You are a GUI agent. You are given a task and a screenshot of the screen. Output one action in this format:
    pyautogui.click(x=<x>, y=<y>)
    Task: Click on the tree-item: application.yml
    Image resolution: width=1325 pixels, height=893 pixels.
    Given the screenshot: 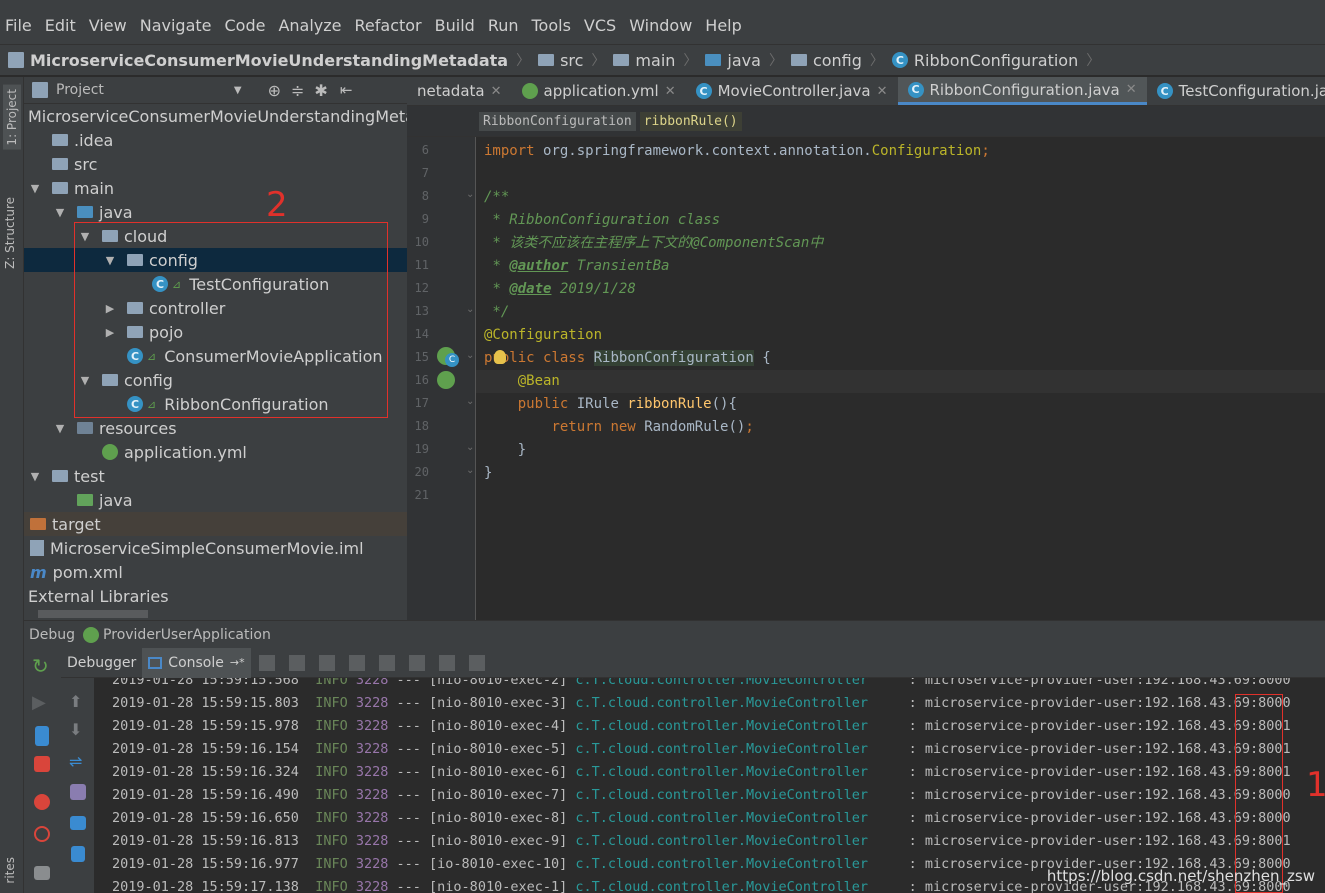 What is the action you would take?
    pyautogui.click(x=215, y=452)
    